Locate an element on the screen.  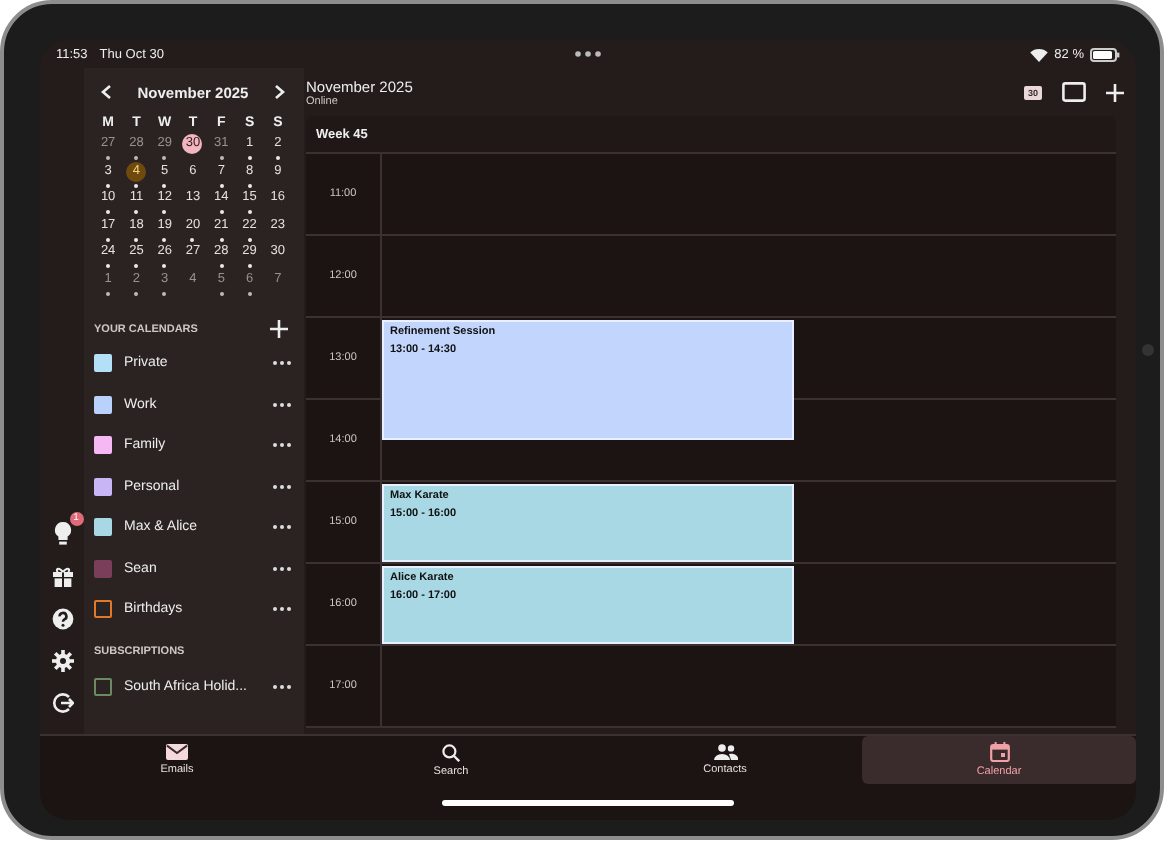
gift-icon is located at coordinates (62, 577).